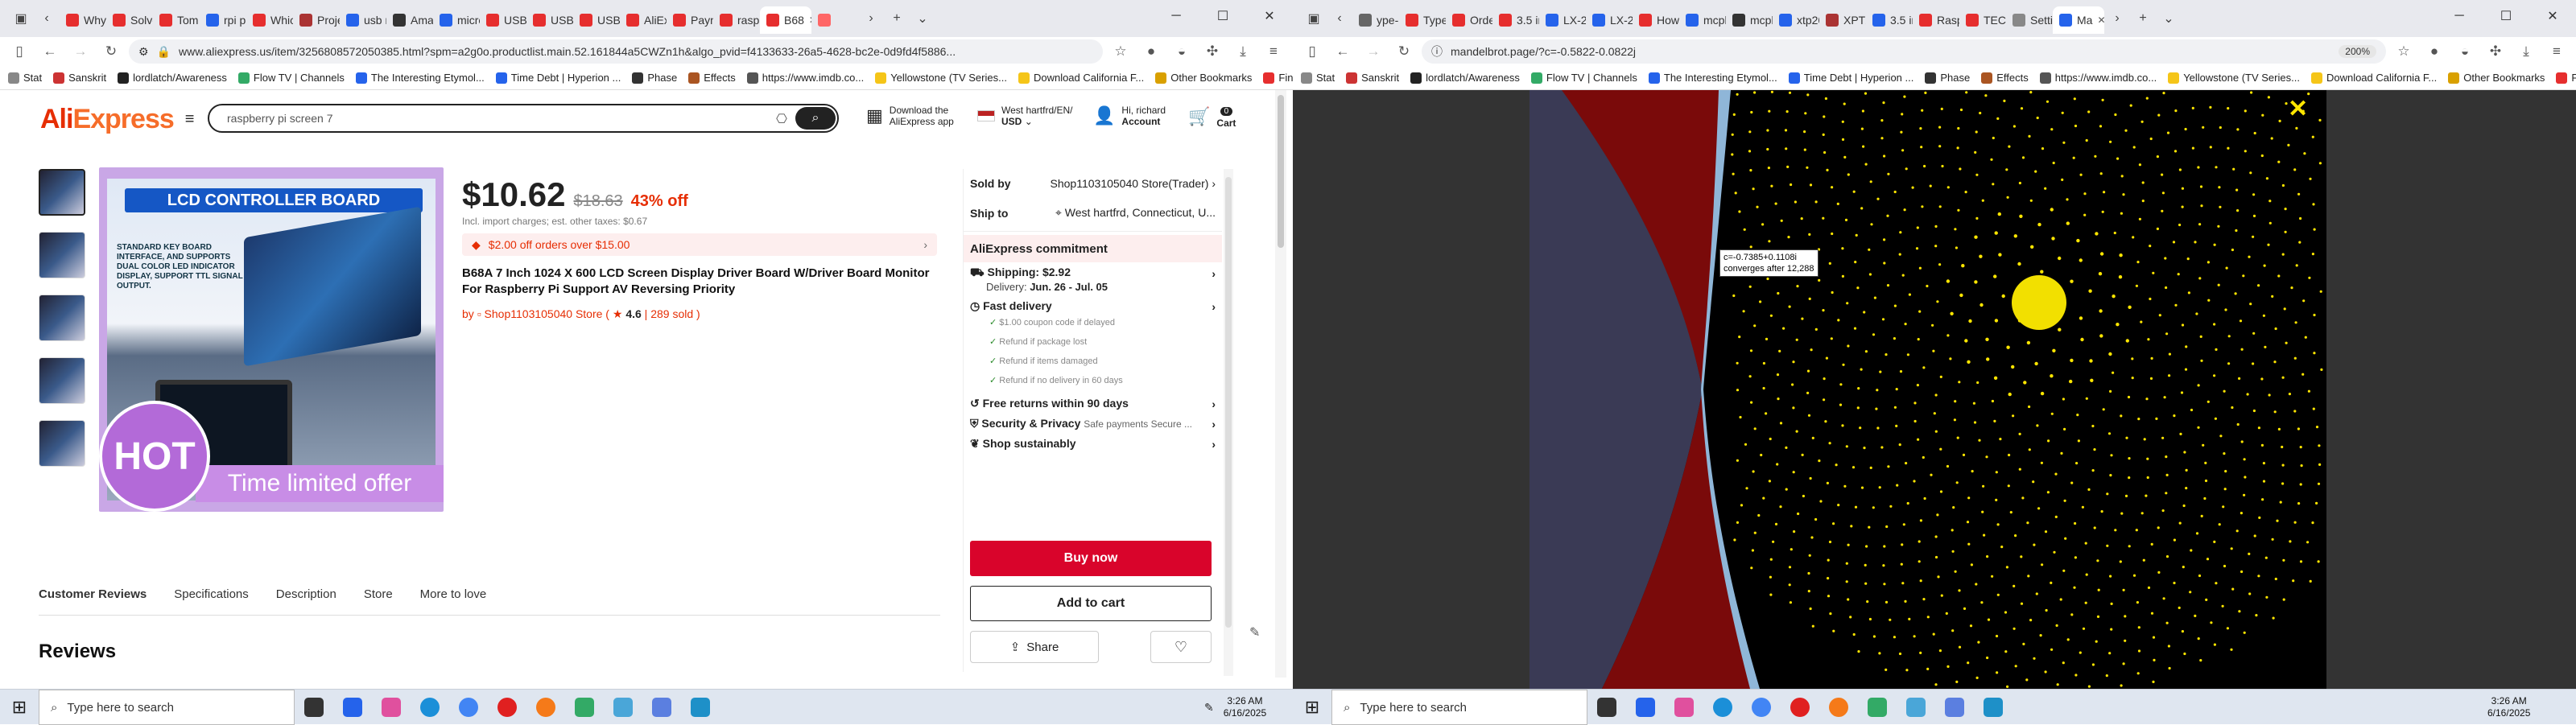 This screenshot has height=725, width=2576. I want to click on browser-tab: USB 2, so click(596, 20).